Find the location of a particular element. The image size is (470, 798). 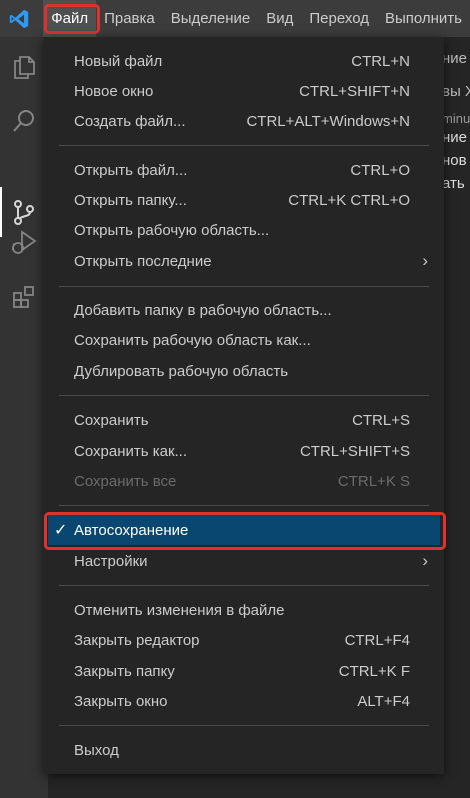

sidebar-text-2: вы X is located at coordinates (456, 91).